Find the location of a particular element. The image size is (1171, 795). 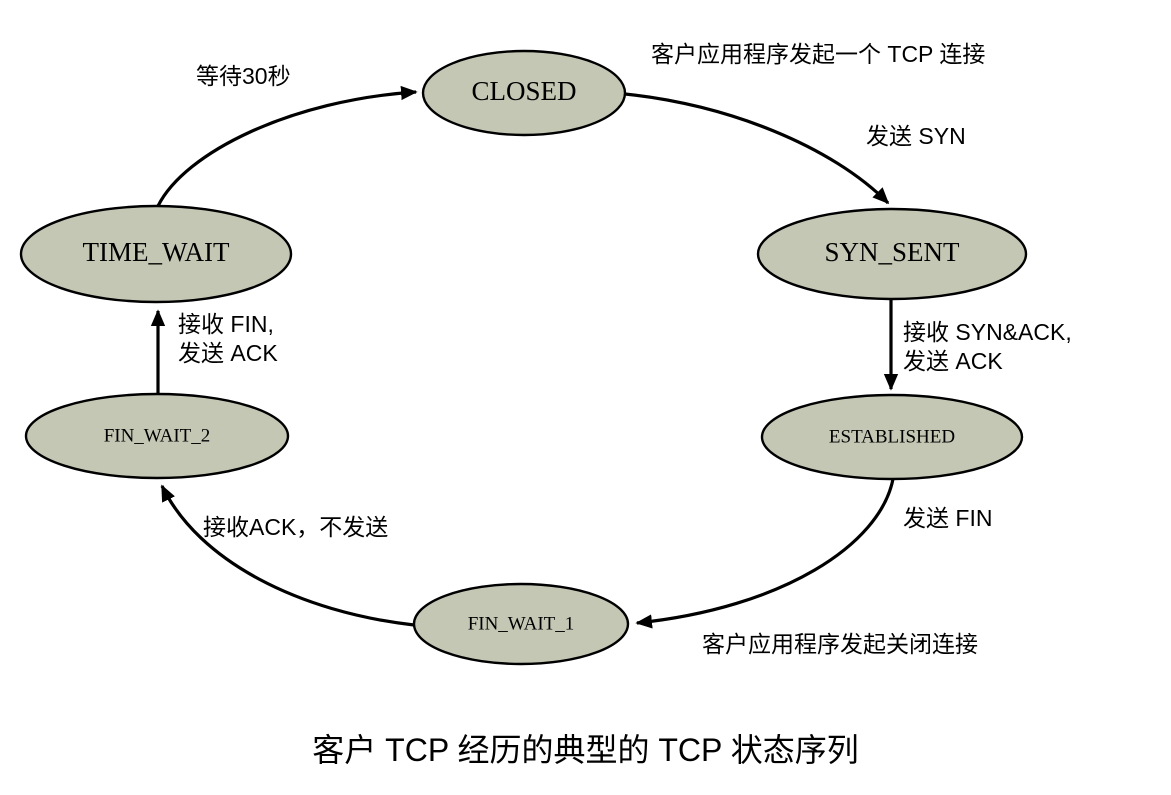

edge-label-closed-to-syn_sent-0: 客户应用程序发起一个 TCP 连接 is located at coordinates (818, 54).